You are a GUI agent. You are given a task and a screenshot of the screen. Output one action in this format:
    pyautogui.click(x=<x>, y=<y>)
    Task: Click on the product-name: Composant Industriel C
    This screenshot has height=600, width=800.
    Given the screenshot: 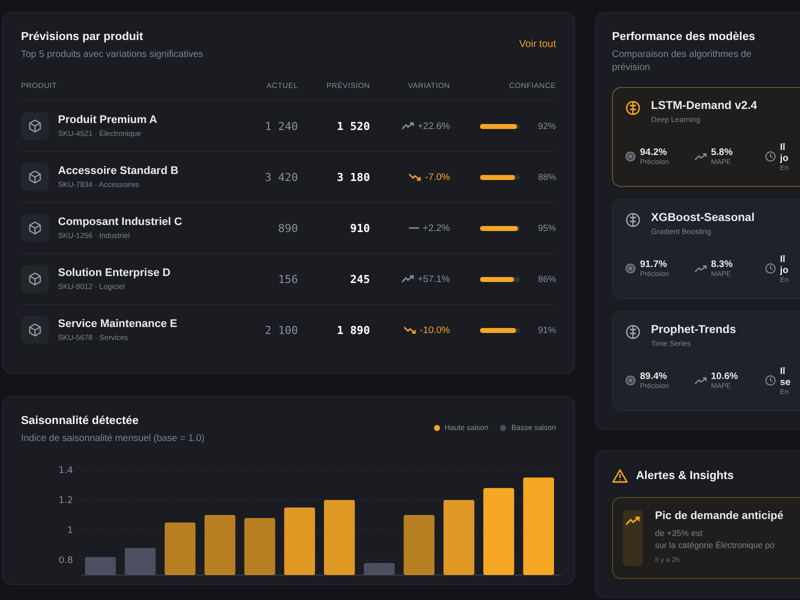 What is the action you would take?
    pyautogui.click(x=120, y=222)
    